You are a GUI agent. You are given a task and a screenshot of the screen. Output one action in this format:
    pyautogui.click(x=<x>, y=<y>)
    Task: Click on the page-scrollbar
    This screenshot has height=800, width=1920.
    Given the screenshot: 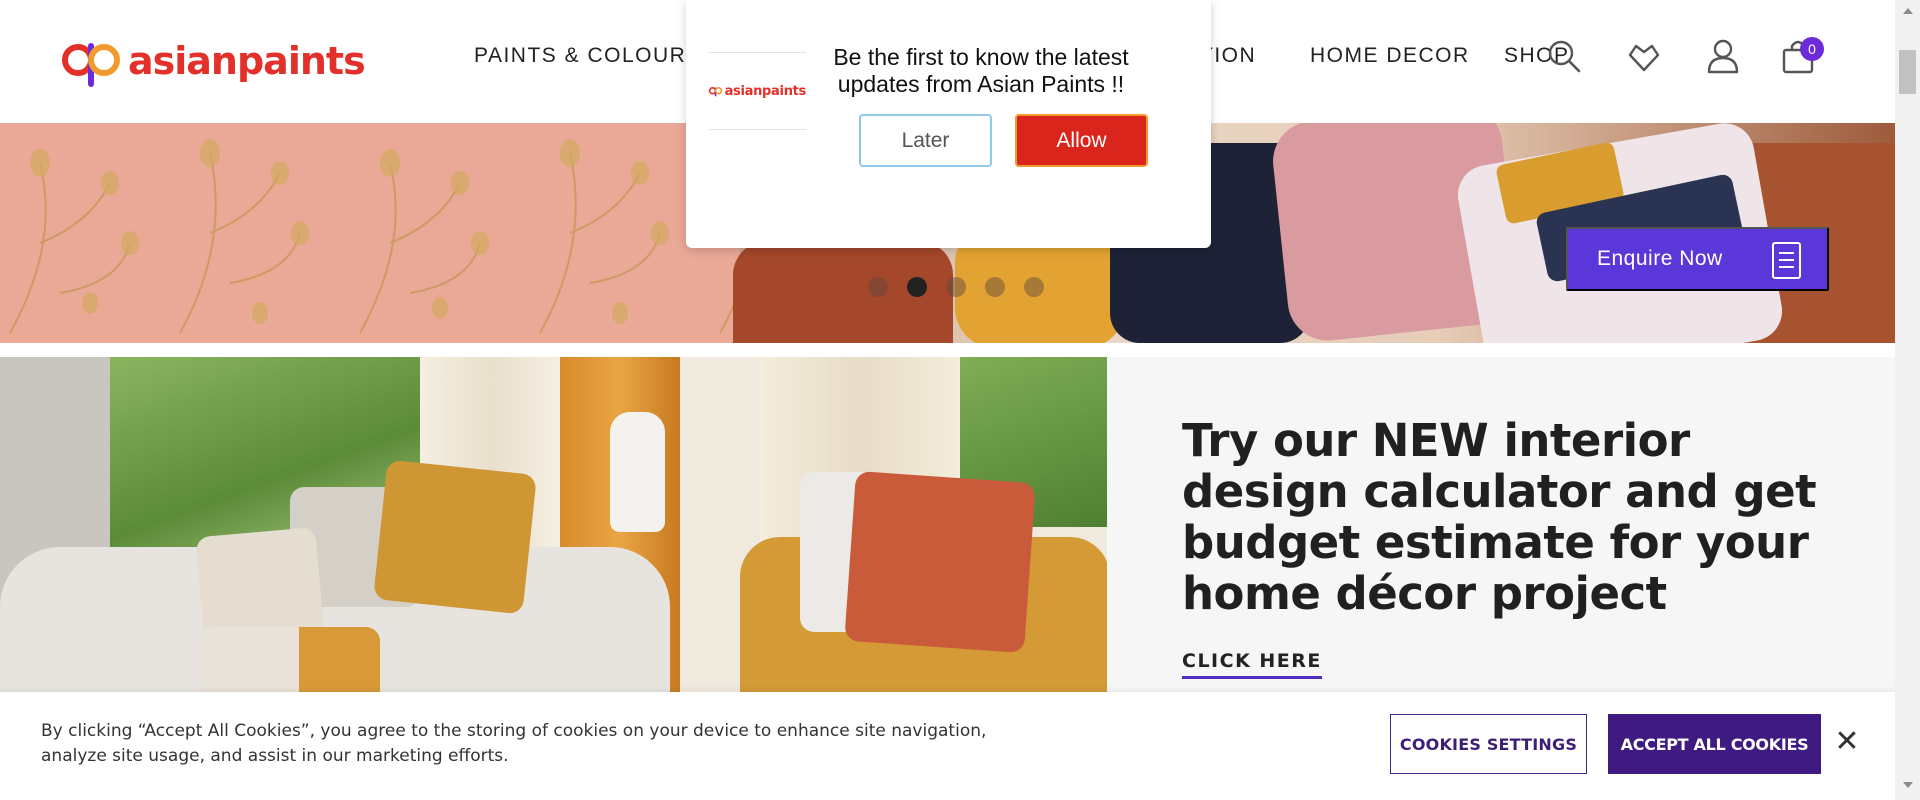 What is the action you would take?
    pyautogui.click(x=1907, y=400)
    